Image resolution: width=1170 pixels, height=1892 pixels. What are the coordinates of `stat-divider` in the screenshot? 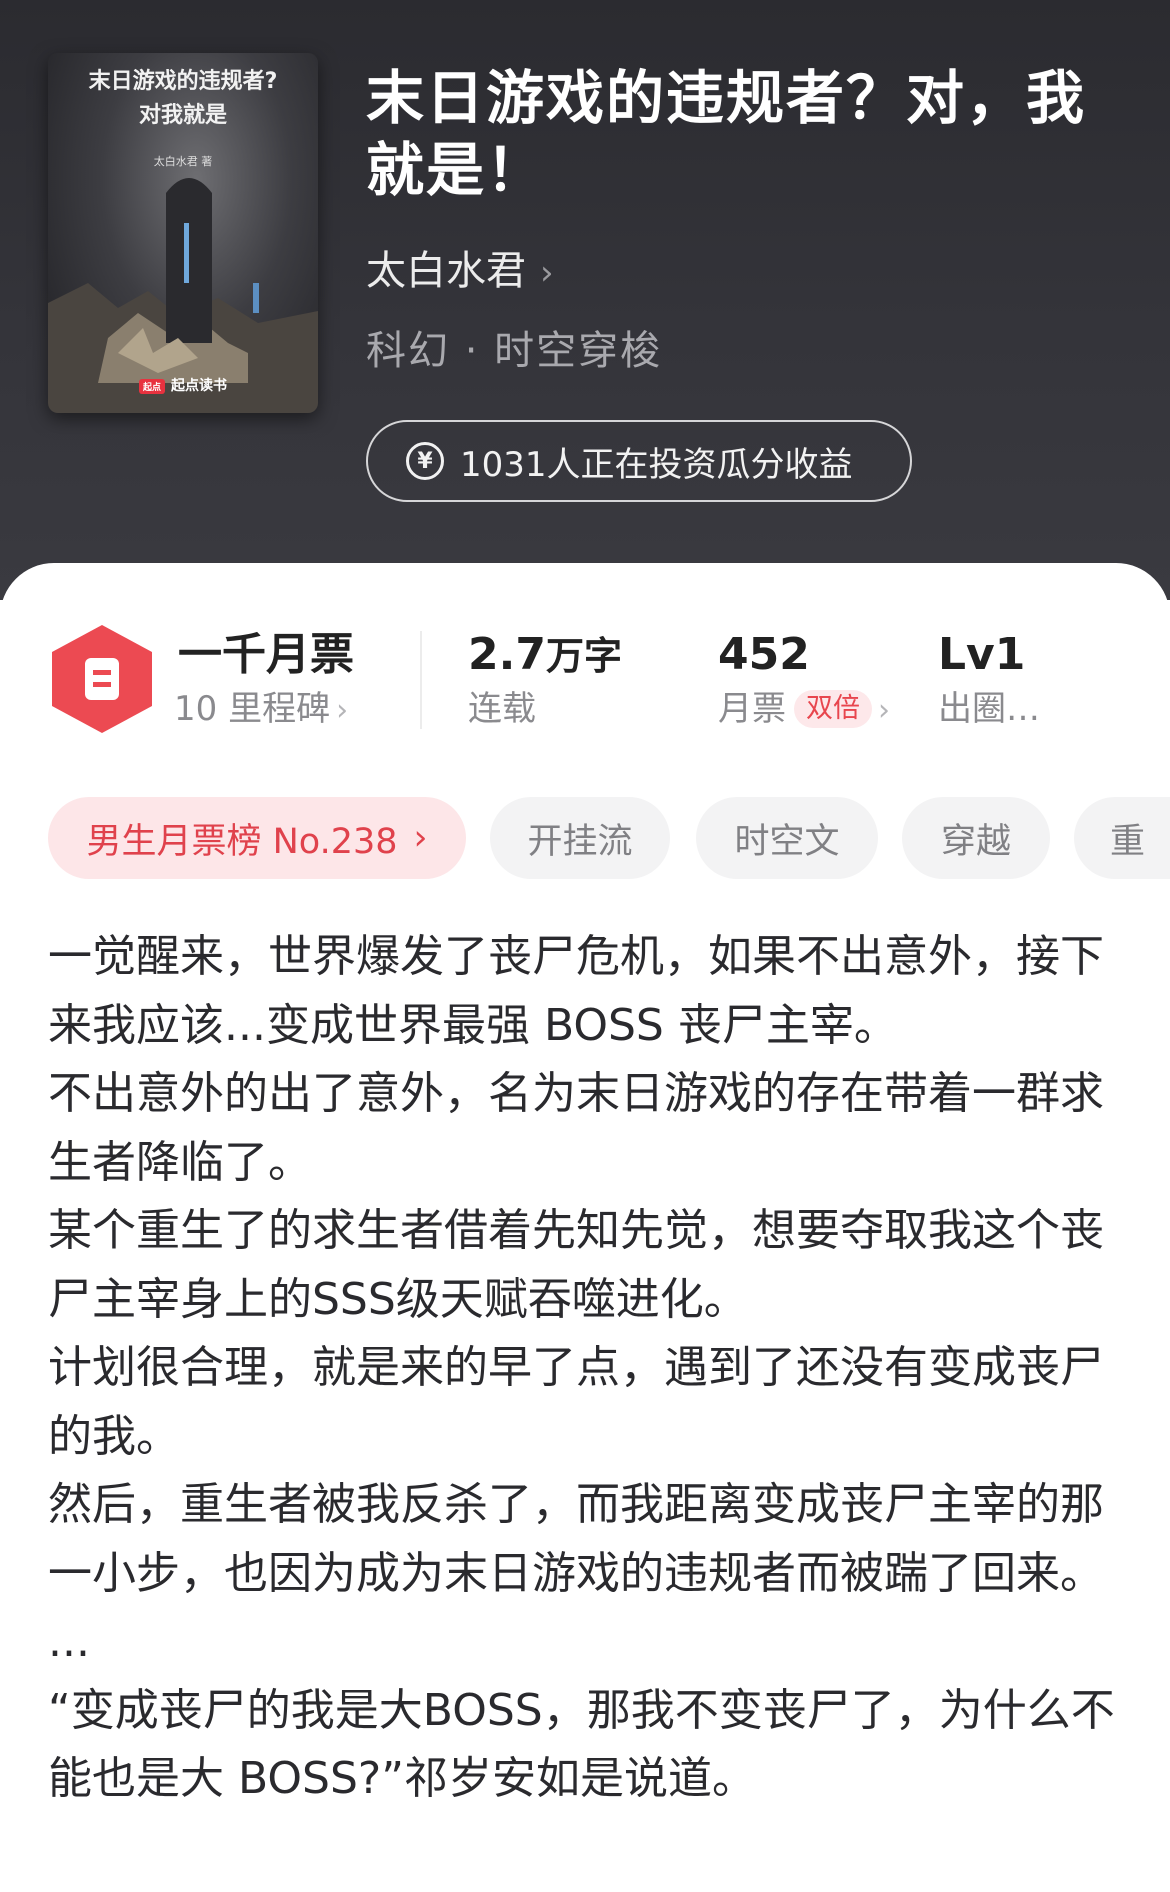 It's located at (421, 680).